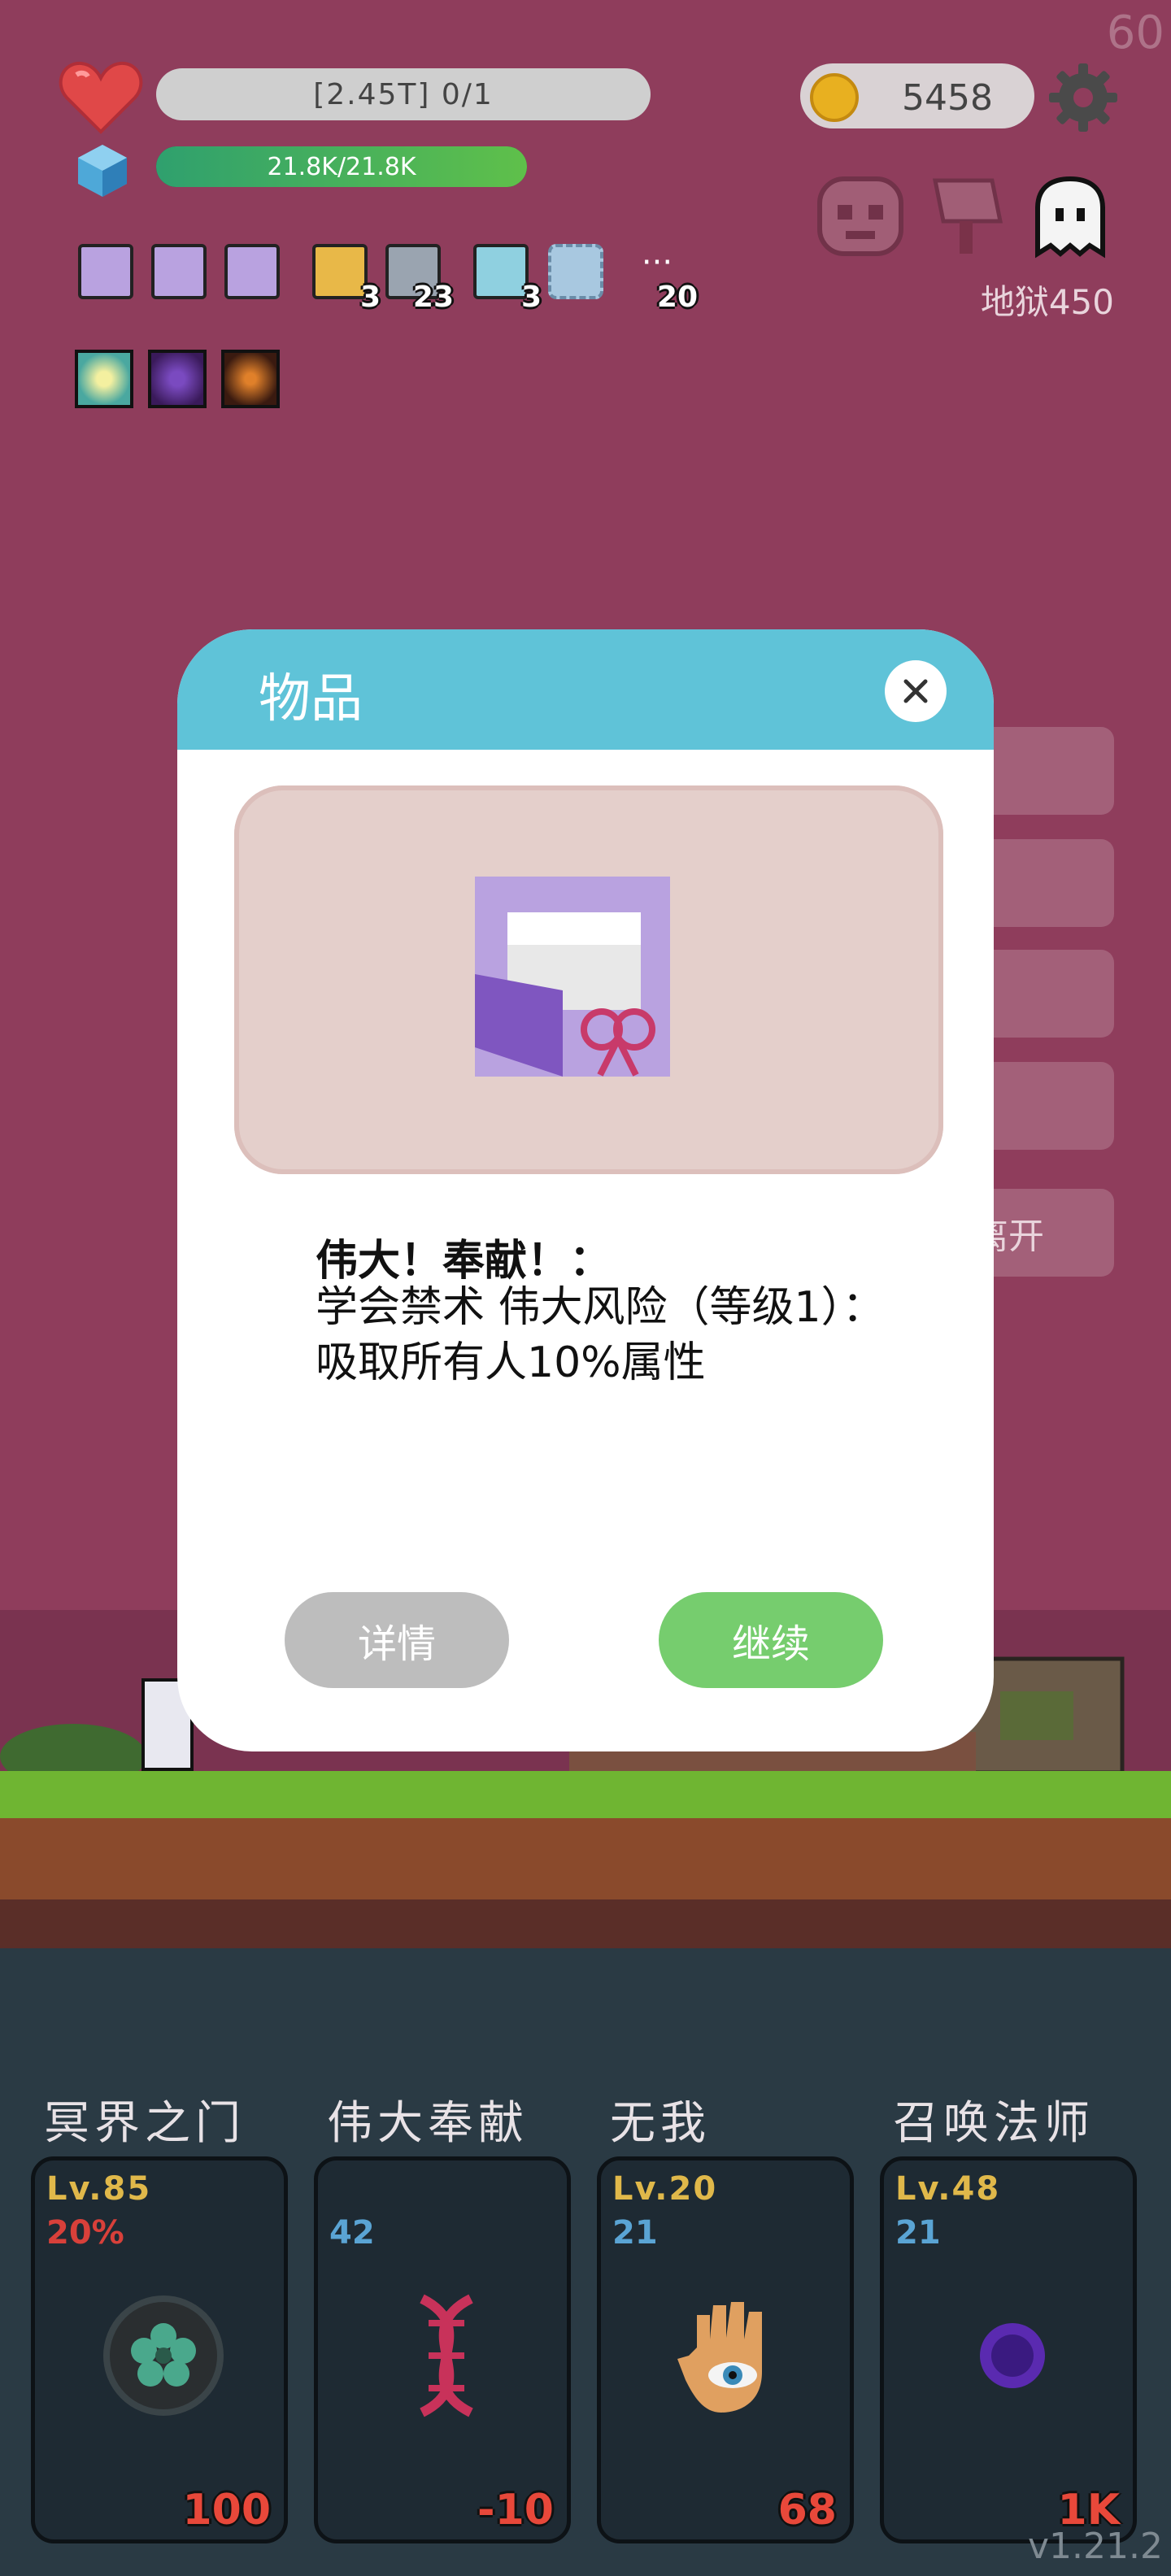 This screenshot has width=1171, height=2576. I want to click on item-preview, so click(588, 980).